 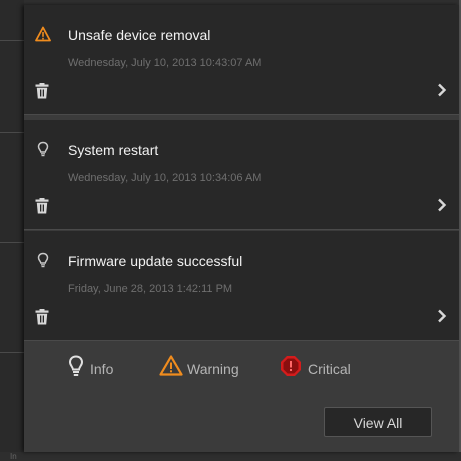 I want to click on severity-legend: Info Warning Critical, so click(x=241, y=365).